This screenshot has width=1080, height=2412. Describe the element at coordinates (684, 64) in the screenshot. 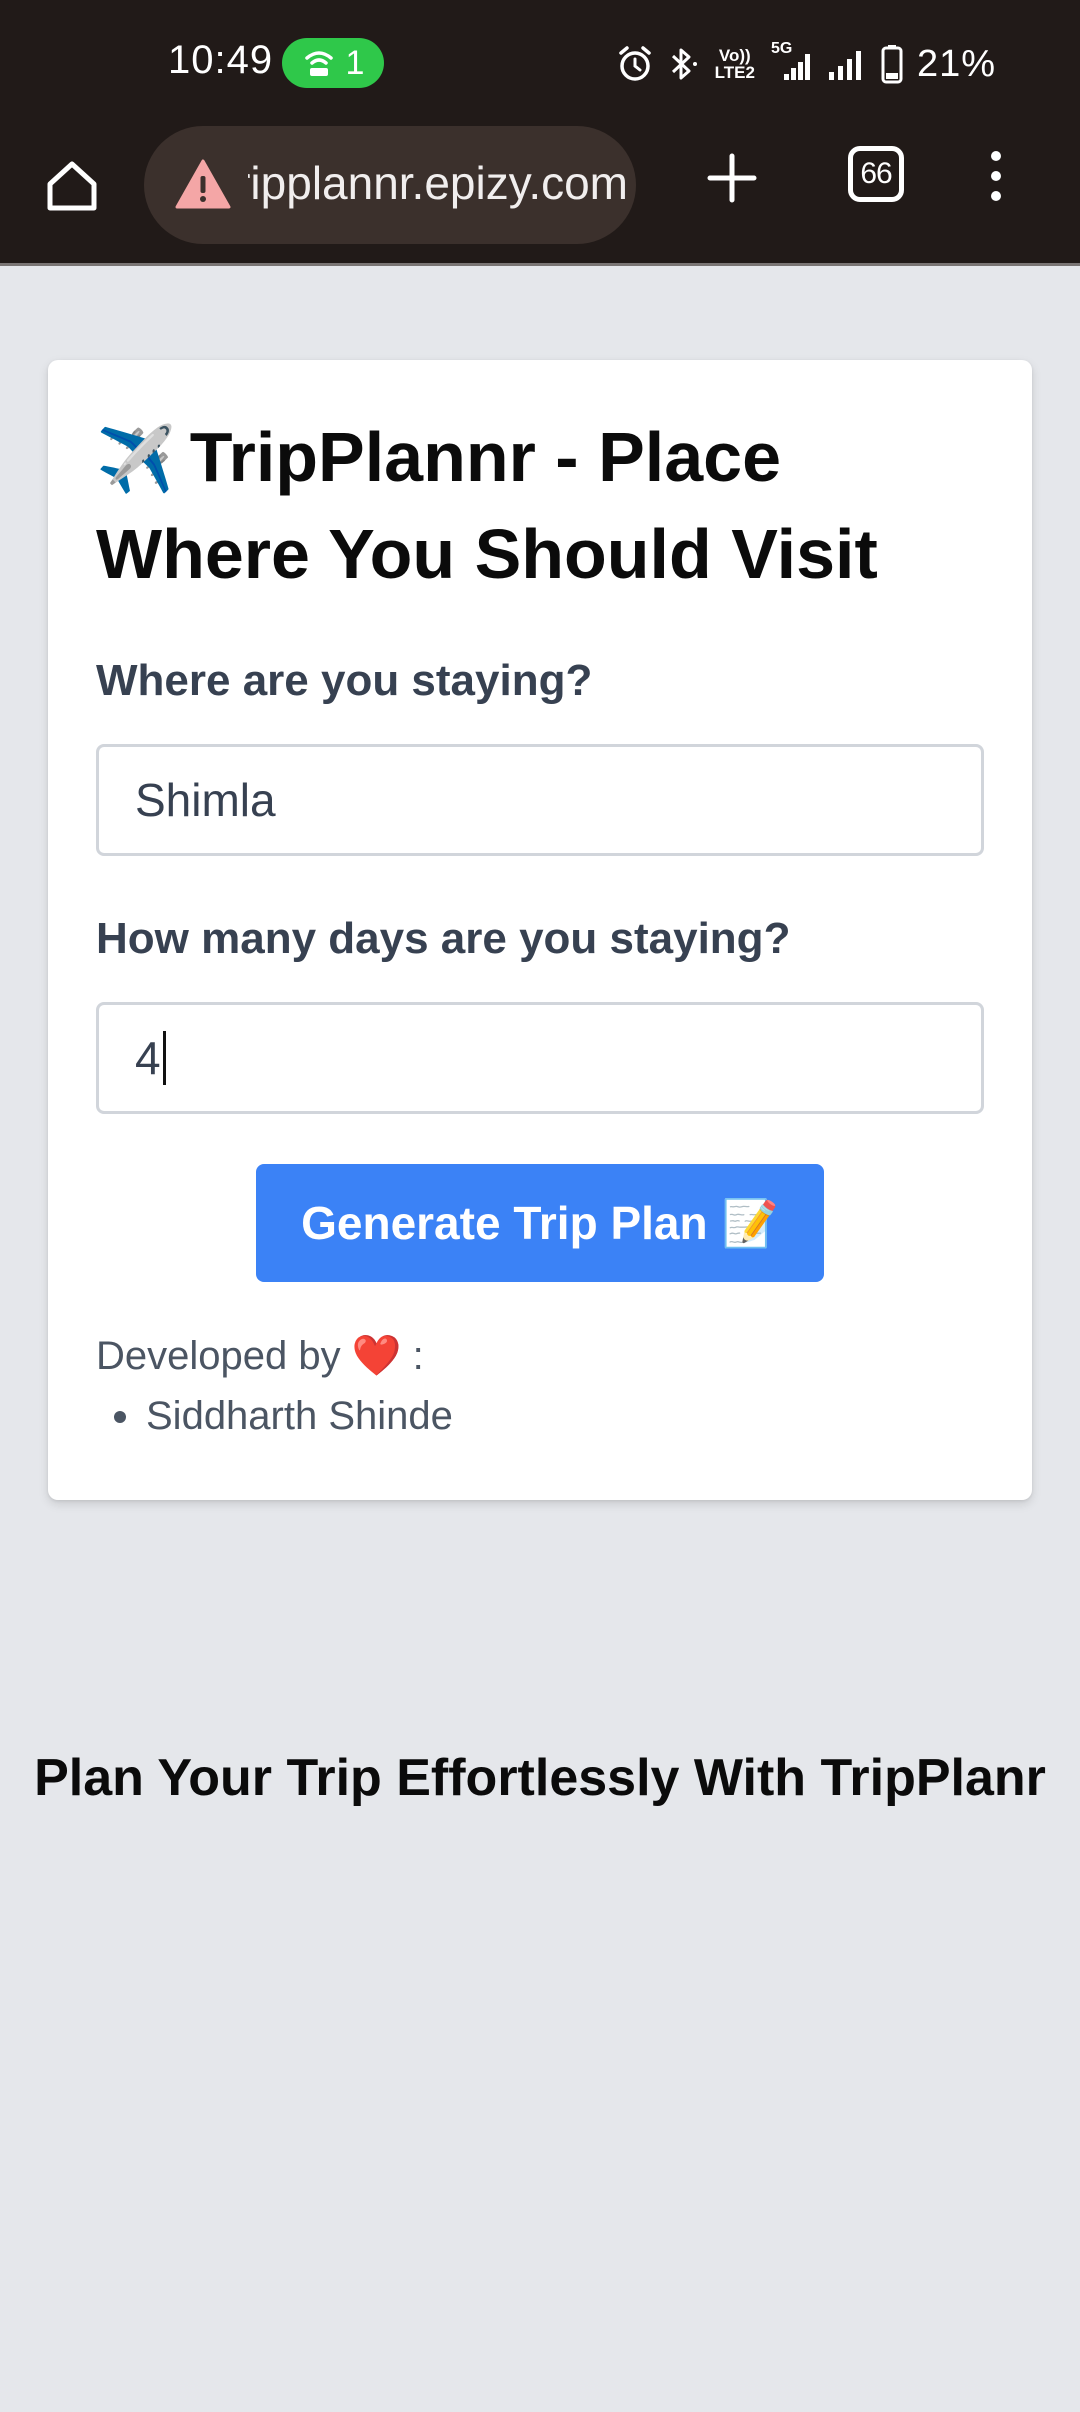

I see `bluetooth-icon` at that location.